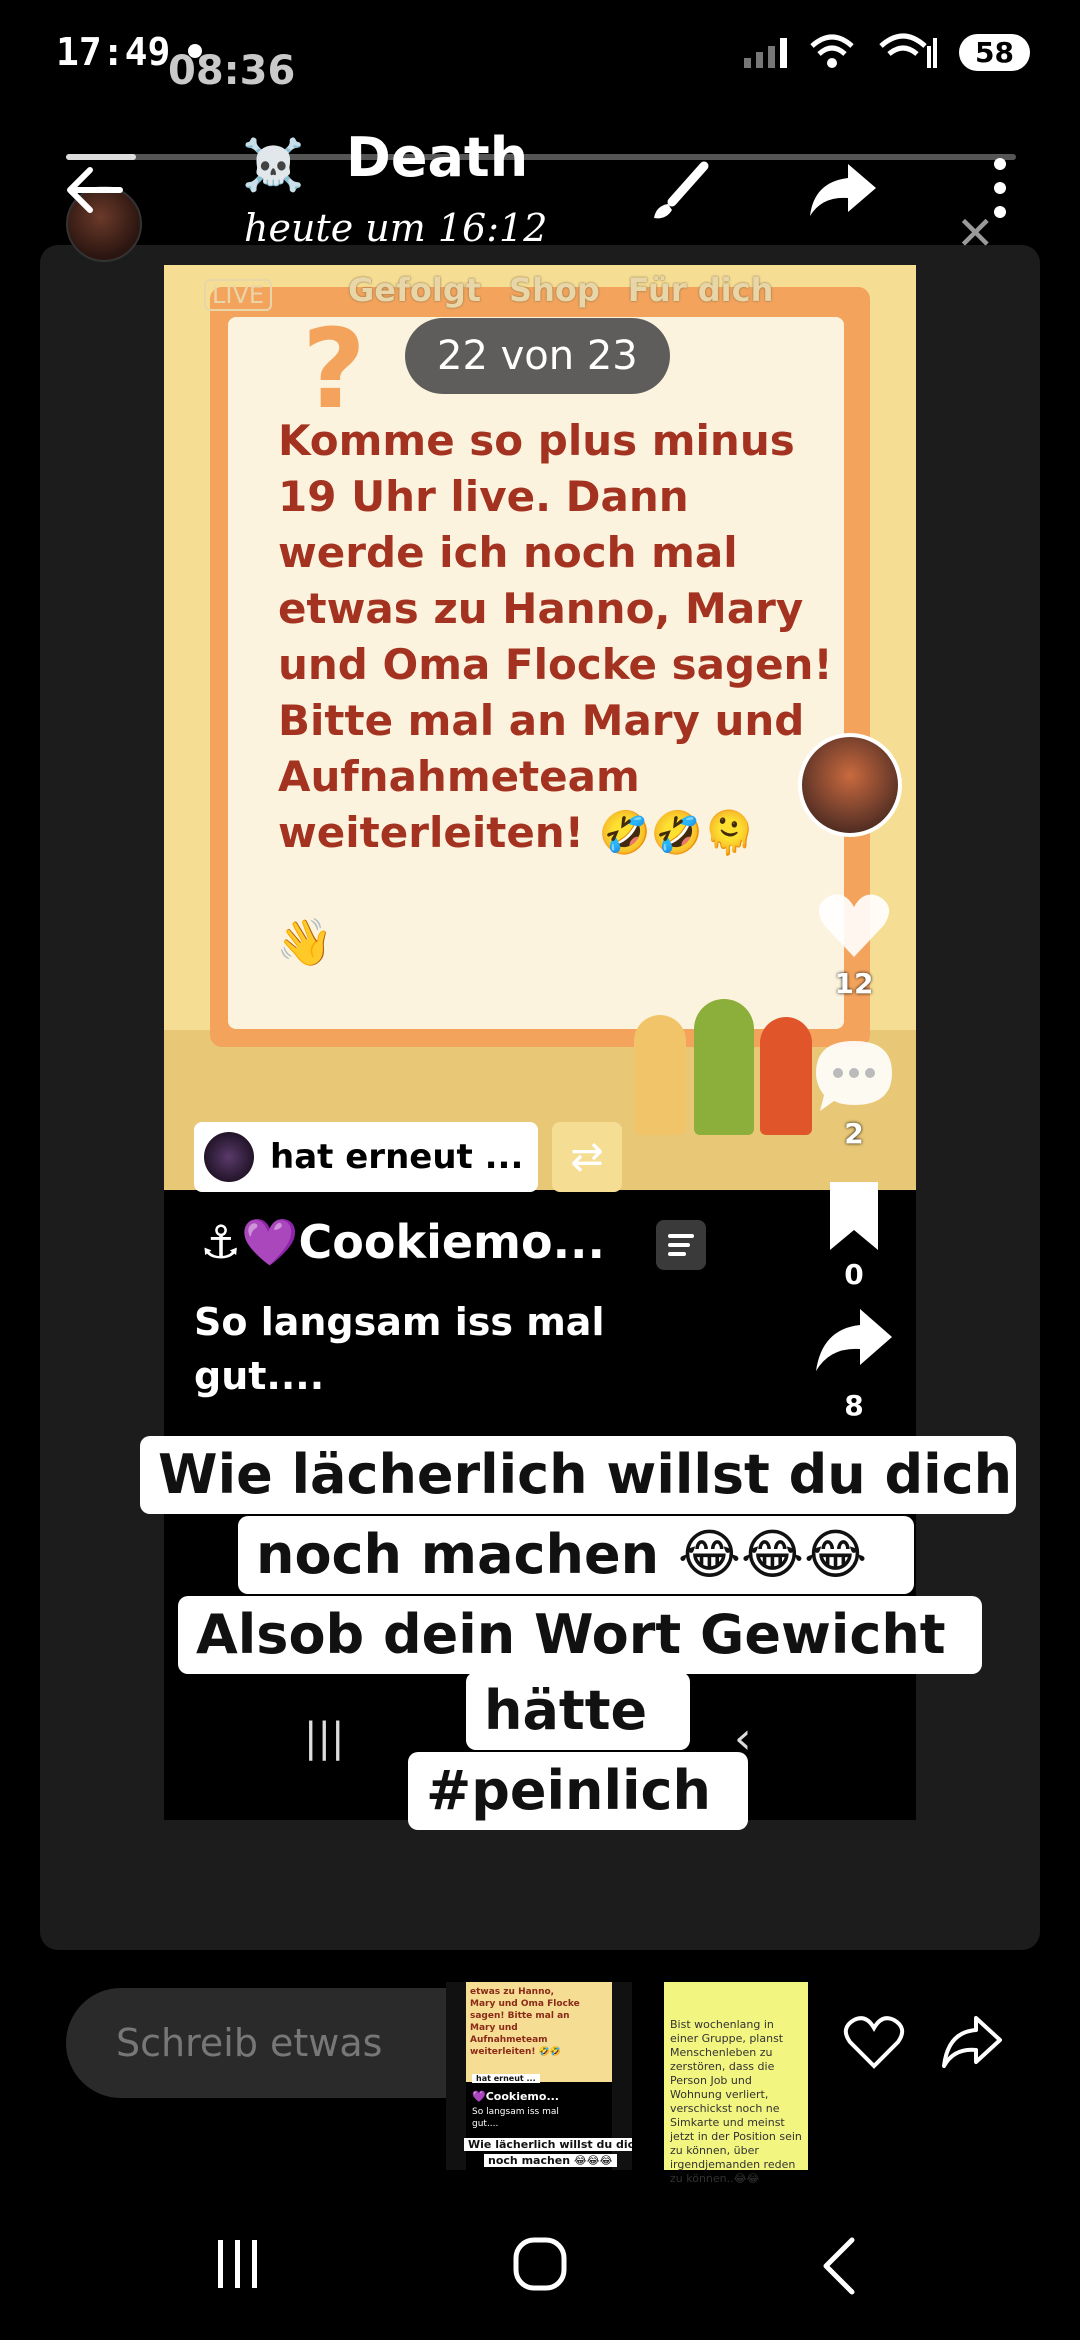 Image resolution: width=1080 pixels, height=2340 pixels. Describe the element at coordinates (766, 52) in the screenshot. I see `signal-icon` at that location.